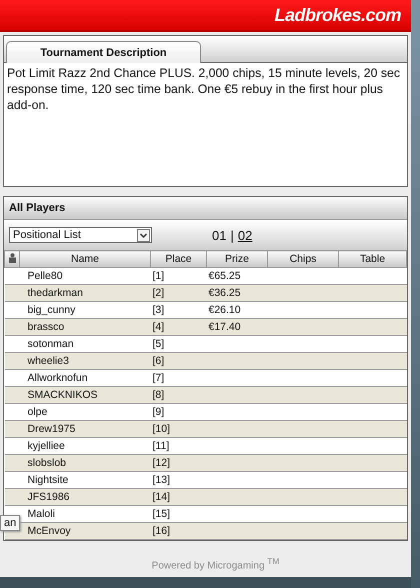 The width and height of the screenshot is (420, 588). What do you see at coordinates (158, 327) in the screenshot?
I see `table-cell: [4]` at bounding box center [158, 327].